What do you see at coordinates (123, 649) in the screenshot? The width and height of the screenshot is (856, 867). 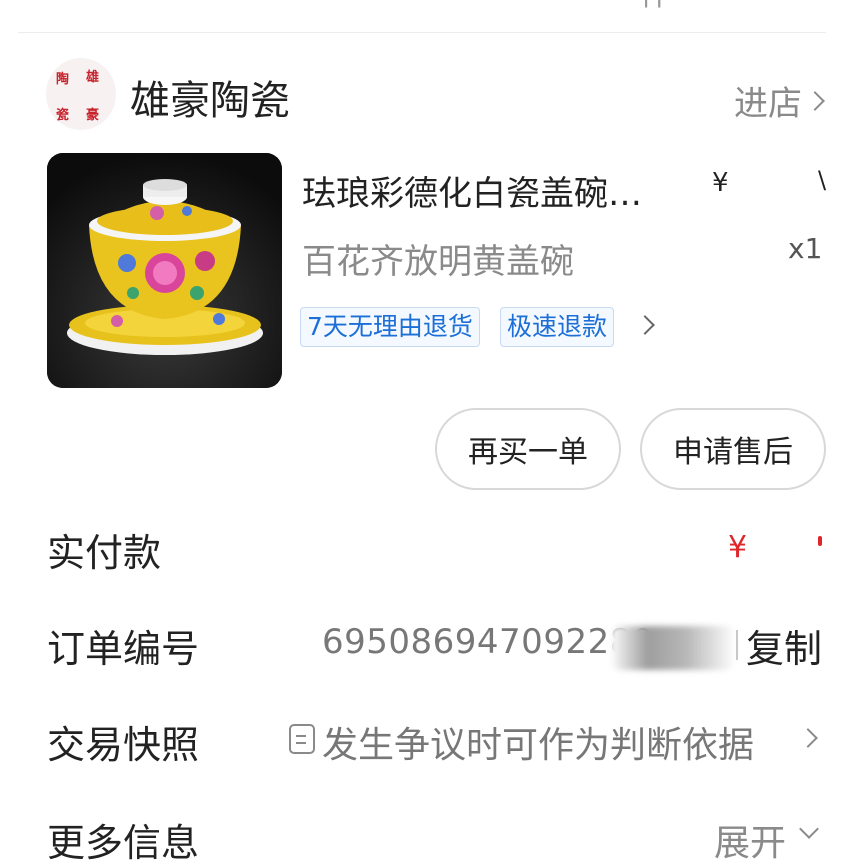 I see `order-number-label: 订单编号` at bounding box center [123, 649].